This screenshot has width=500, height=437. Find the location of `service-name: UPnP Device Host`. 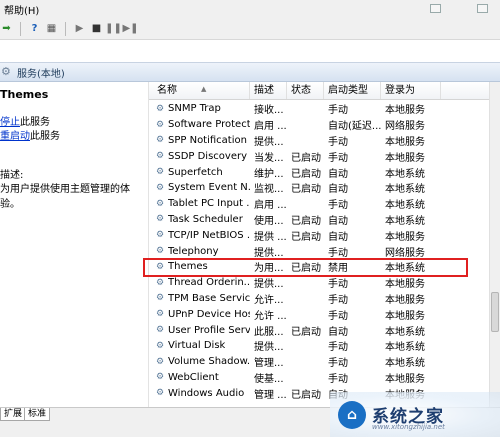

service-name: UPnP Device Host is located at coordinates (209, 314).